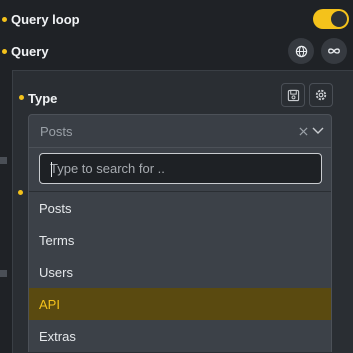  I want to click on search-input, so click(180, 168).